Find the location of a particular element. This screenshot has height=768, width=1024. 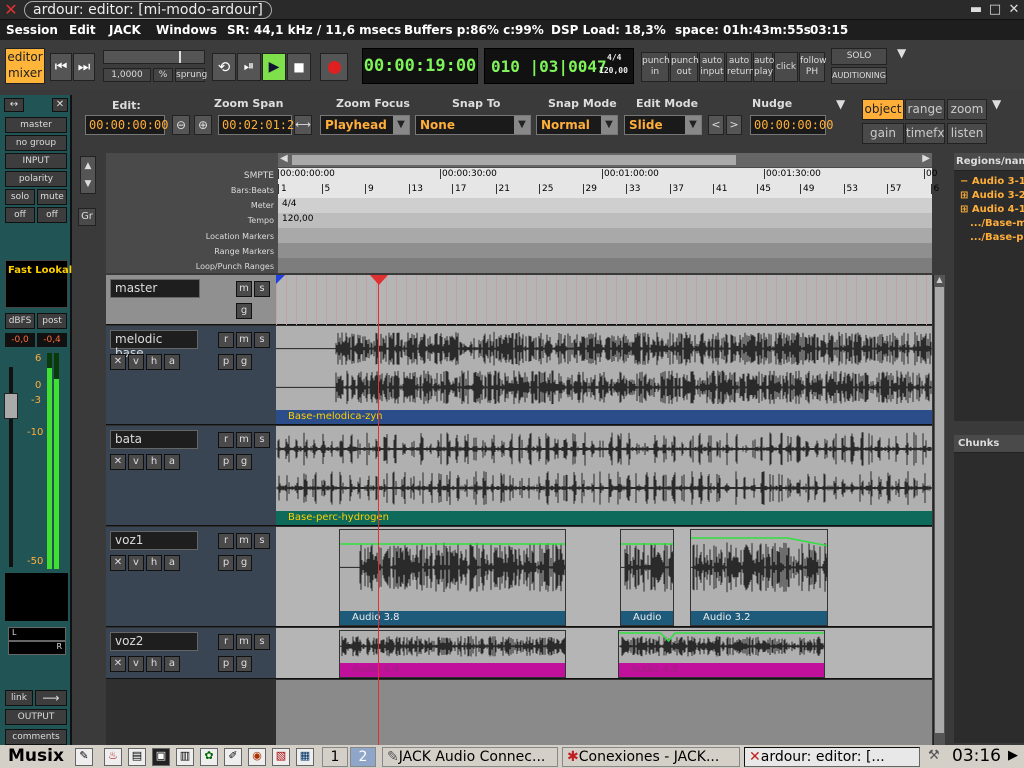

nudge-clock: 00:00:00:00 is located at coordinates (791, 125).